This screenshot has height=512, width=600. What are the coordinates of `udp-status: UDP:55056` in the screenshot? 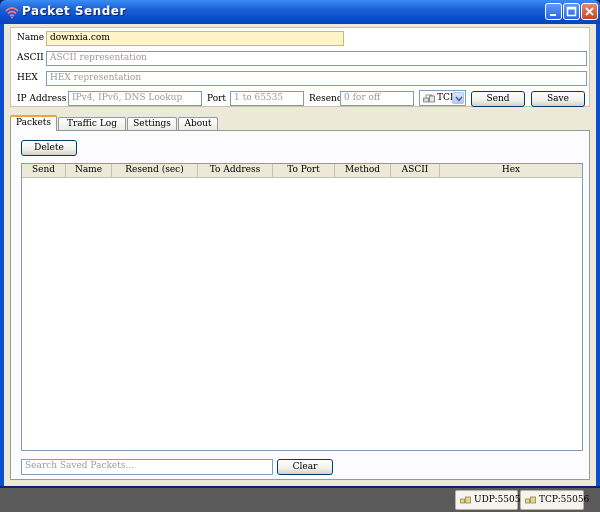 It's located at (490, 500).